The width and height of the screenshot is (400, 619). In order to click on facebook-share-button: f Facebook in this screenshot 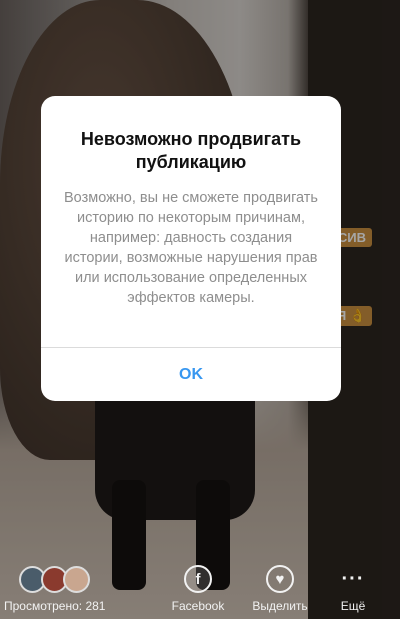, I will do `click(198, 589)`.